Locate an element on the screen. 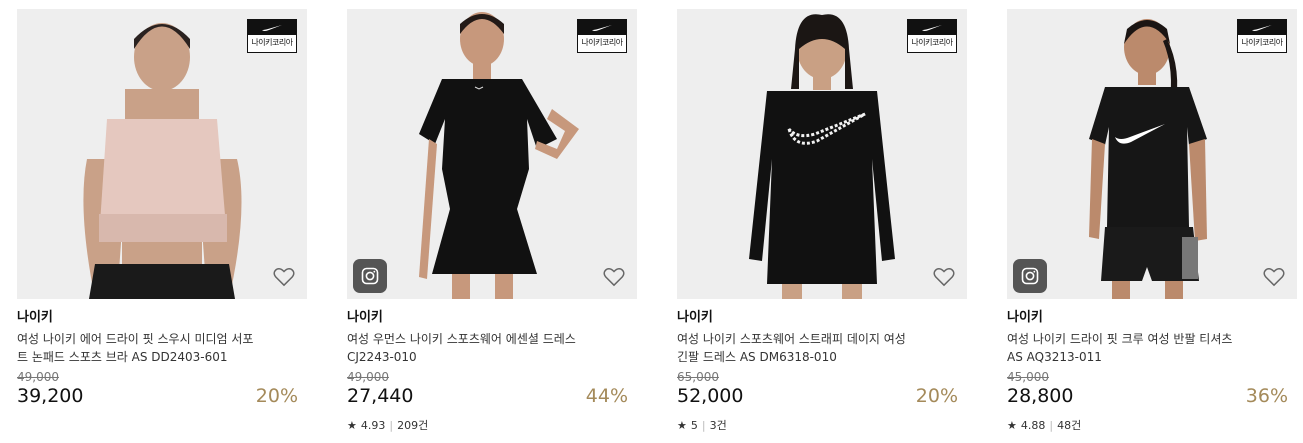 Image resolution: width=1303 pixels, height=443 pixels. rating-score: 4.93 is located at coordinates (373, 425).